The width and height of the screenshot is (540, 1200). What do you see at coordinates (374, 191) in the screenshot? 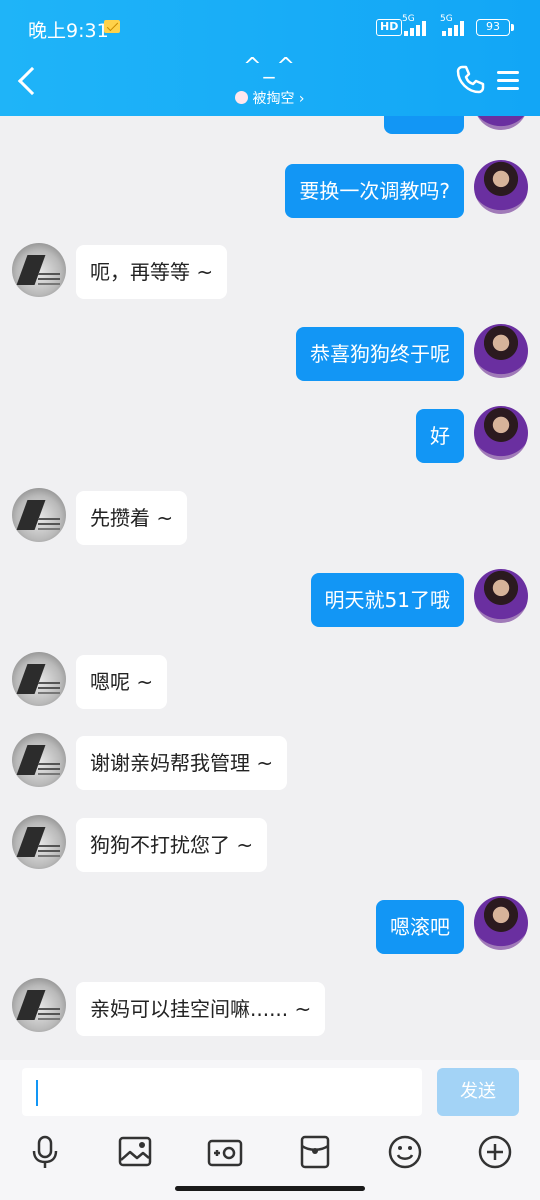
I see `message-bubble: 要换一次调教吗?` at bounding box center [374, 191].